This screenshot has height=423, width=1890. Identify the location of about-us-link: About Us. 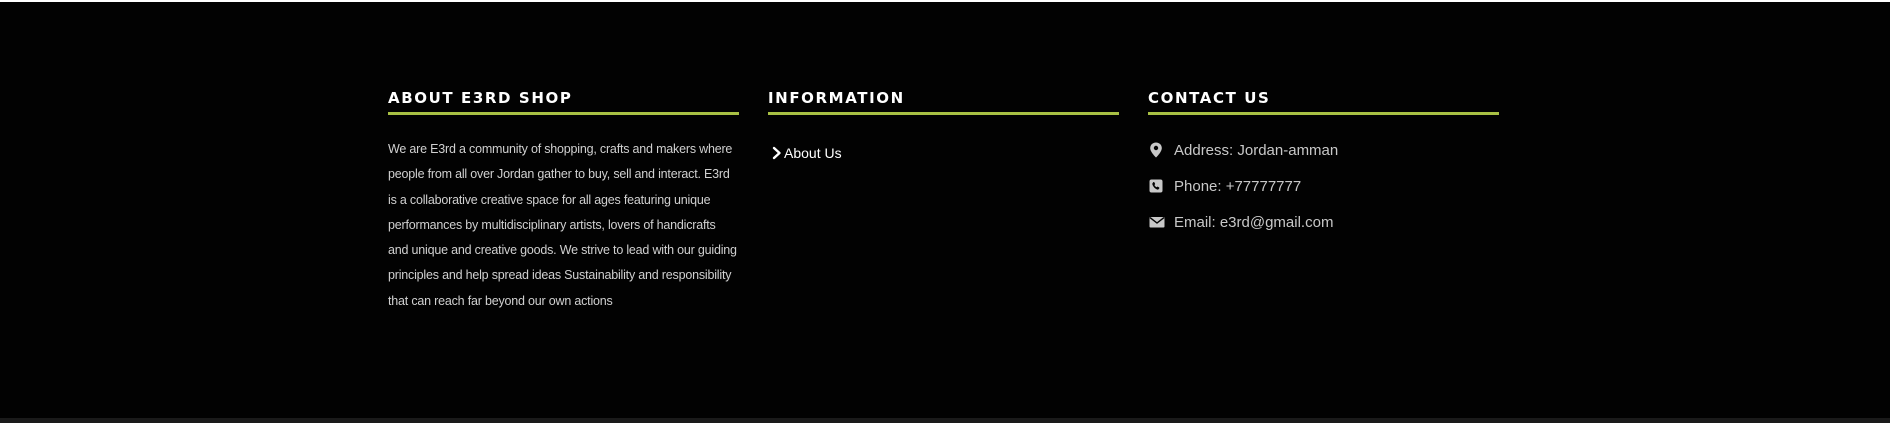
(943, 153).